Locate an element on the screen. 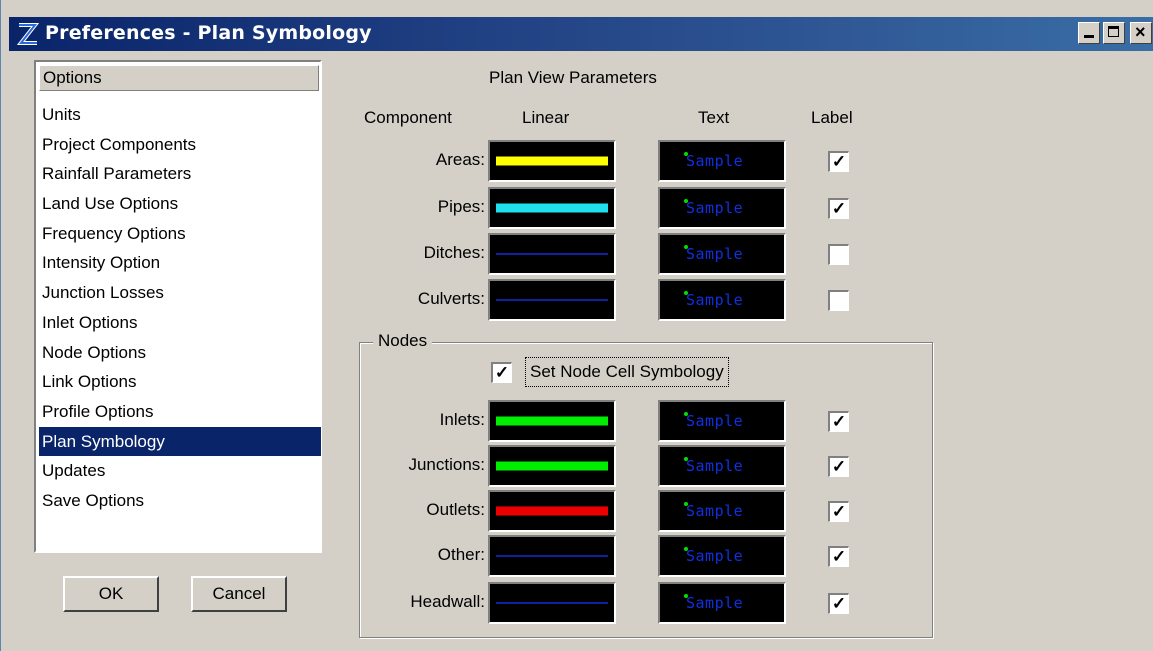 The width and height of the screenshot is (1153, 651). node-label: Outlets: is located at coordinates (455, 509).